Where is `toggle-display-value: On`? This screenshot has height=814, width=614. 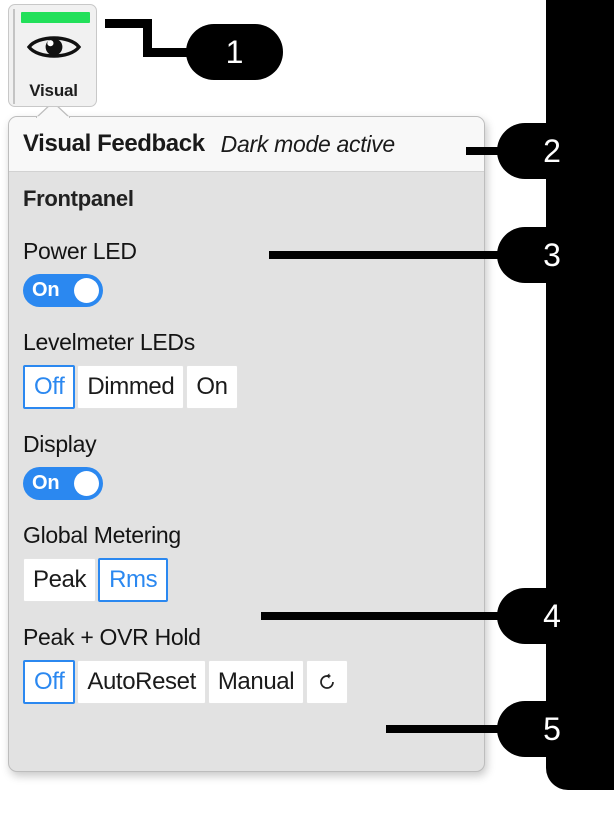 toggle-display-value: On is located at coordinates (46, 483).